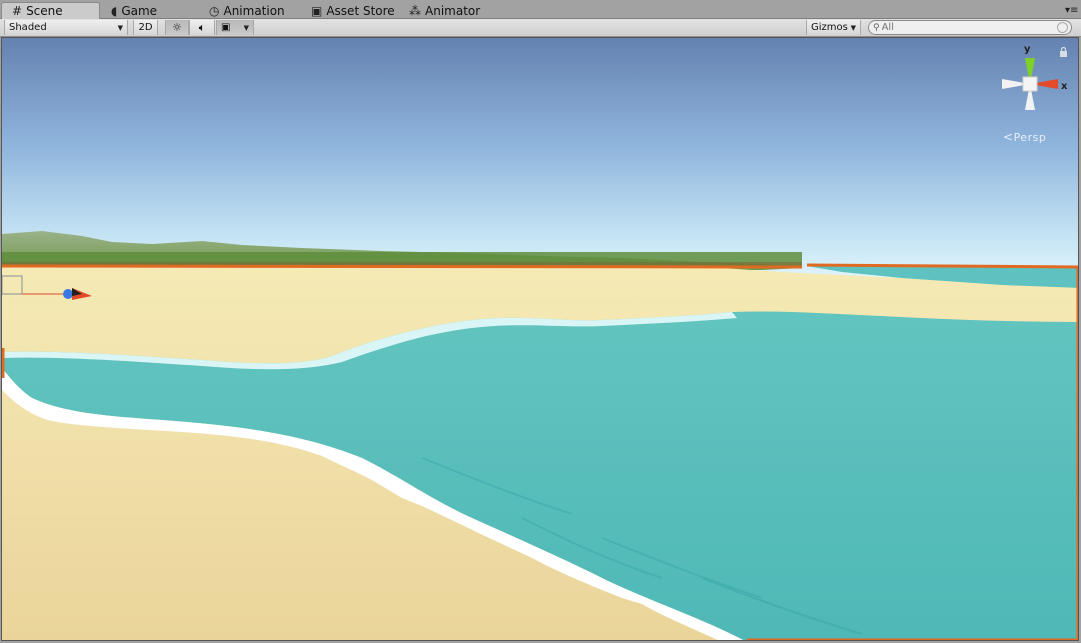  What do you see at coordinates (966, 27) in the screenshot?
I see `search-input` at bounding box center [966, 27].